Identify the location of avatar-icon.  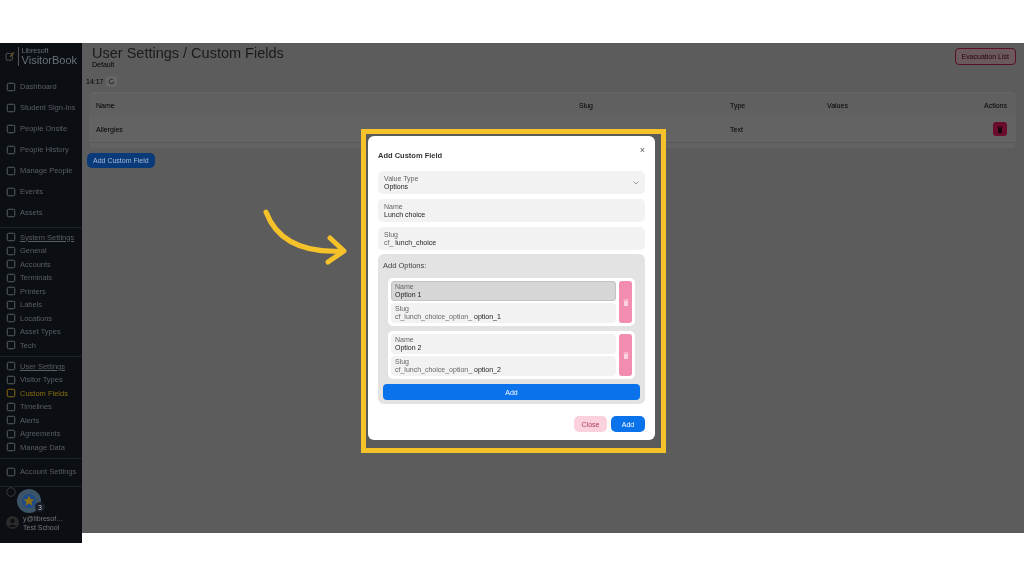
(12, 522).